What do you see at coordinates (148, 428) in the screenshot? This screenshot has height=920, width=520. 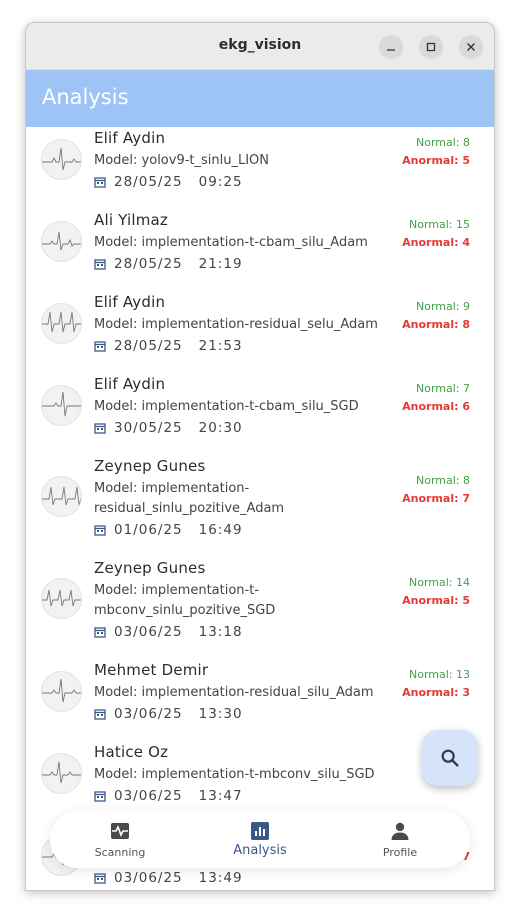 I see `date-text: 30/05/25` at bounding box center [148, 428].